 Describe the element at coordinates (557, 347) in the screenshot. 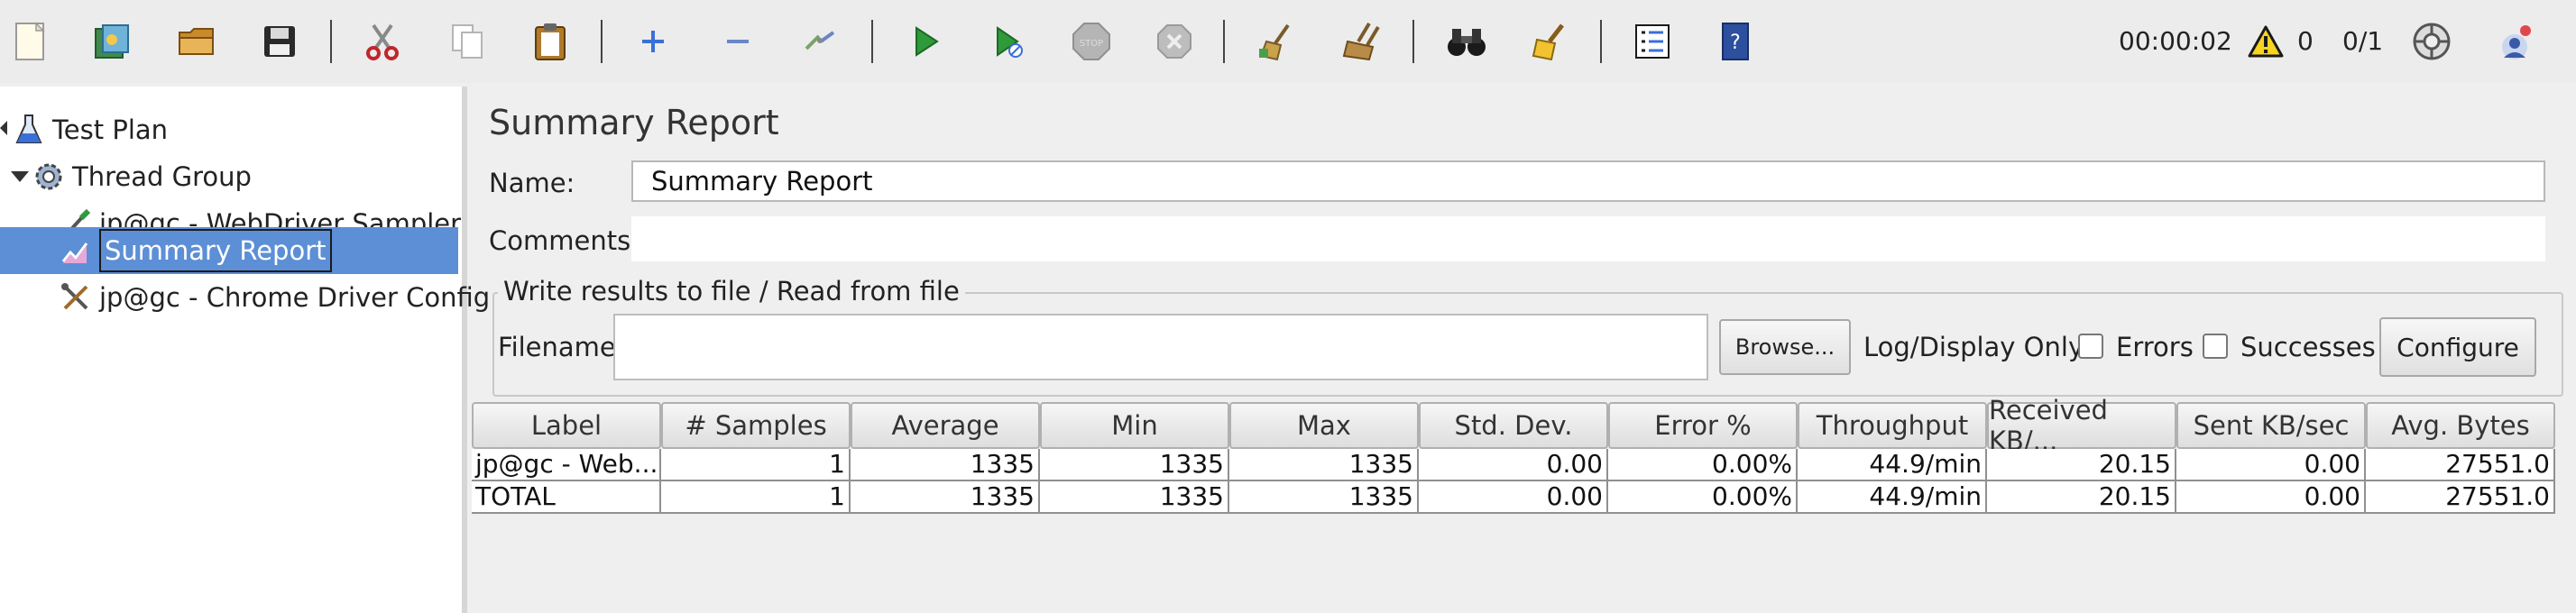

I see `filename-label: Filename` at that location.